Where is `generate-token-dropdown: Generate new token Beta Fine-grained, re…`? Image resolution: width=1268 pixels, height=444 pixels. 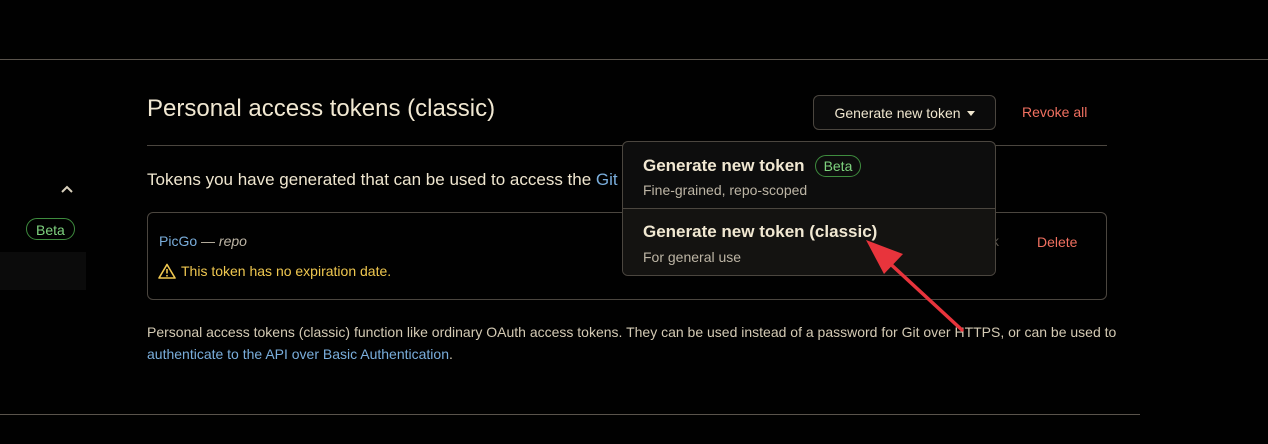 generate-token-dropdown: Generate new token Beta Fine-grained, re… is located at coordinates (809, 208).